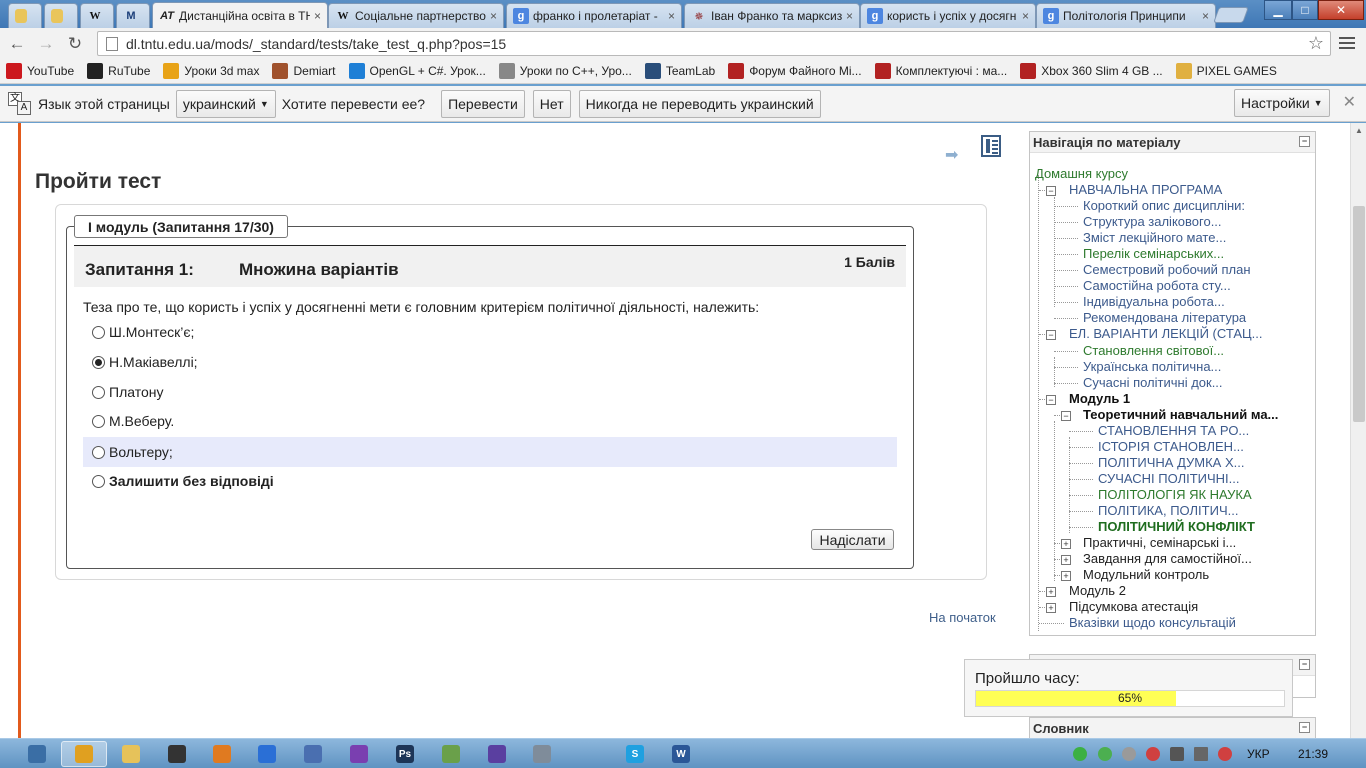 The image size is (1366, 768). I want to click on taskbar-clapperboard, so click(177, 754).